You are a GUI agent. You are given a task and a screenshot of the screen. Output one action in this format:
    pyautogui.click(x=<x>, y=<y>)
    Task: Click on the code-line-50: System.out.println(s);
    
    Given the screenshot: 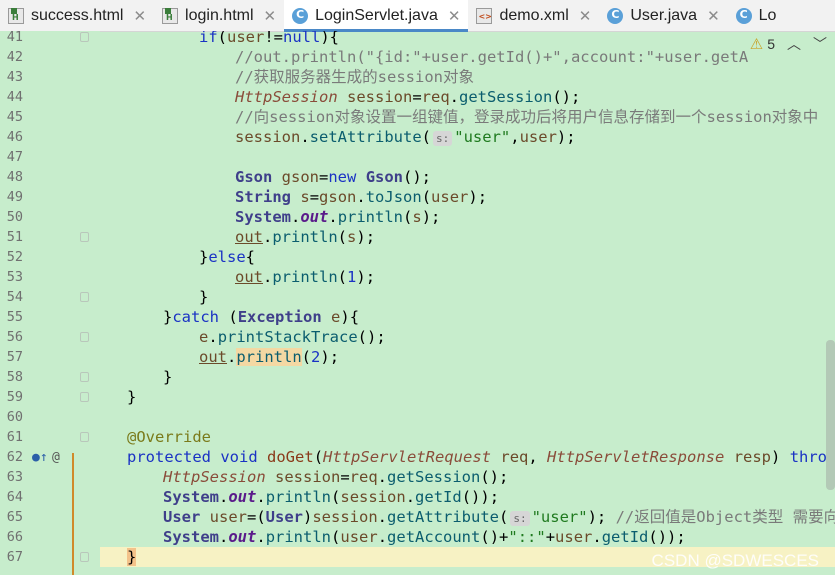 What is the action you would take?
    pyautogui.click(x=338, y=217)
    